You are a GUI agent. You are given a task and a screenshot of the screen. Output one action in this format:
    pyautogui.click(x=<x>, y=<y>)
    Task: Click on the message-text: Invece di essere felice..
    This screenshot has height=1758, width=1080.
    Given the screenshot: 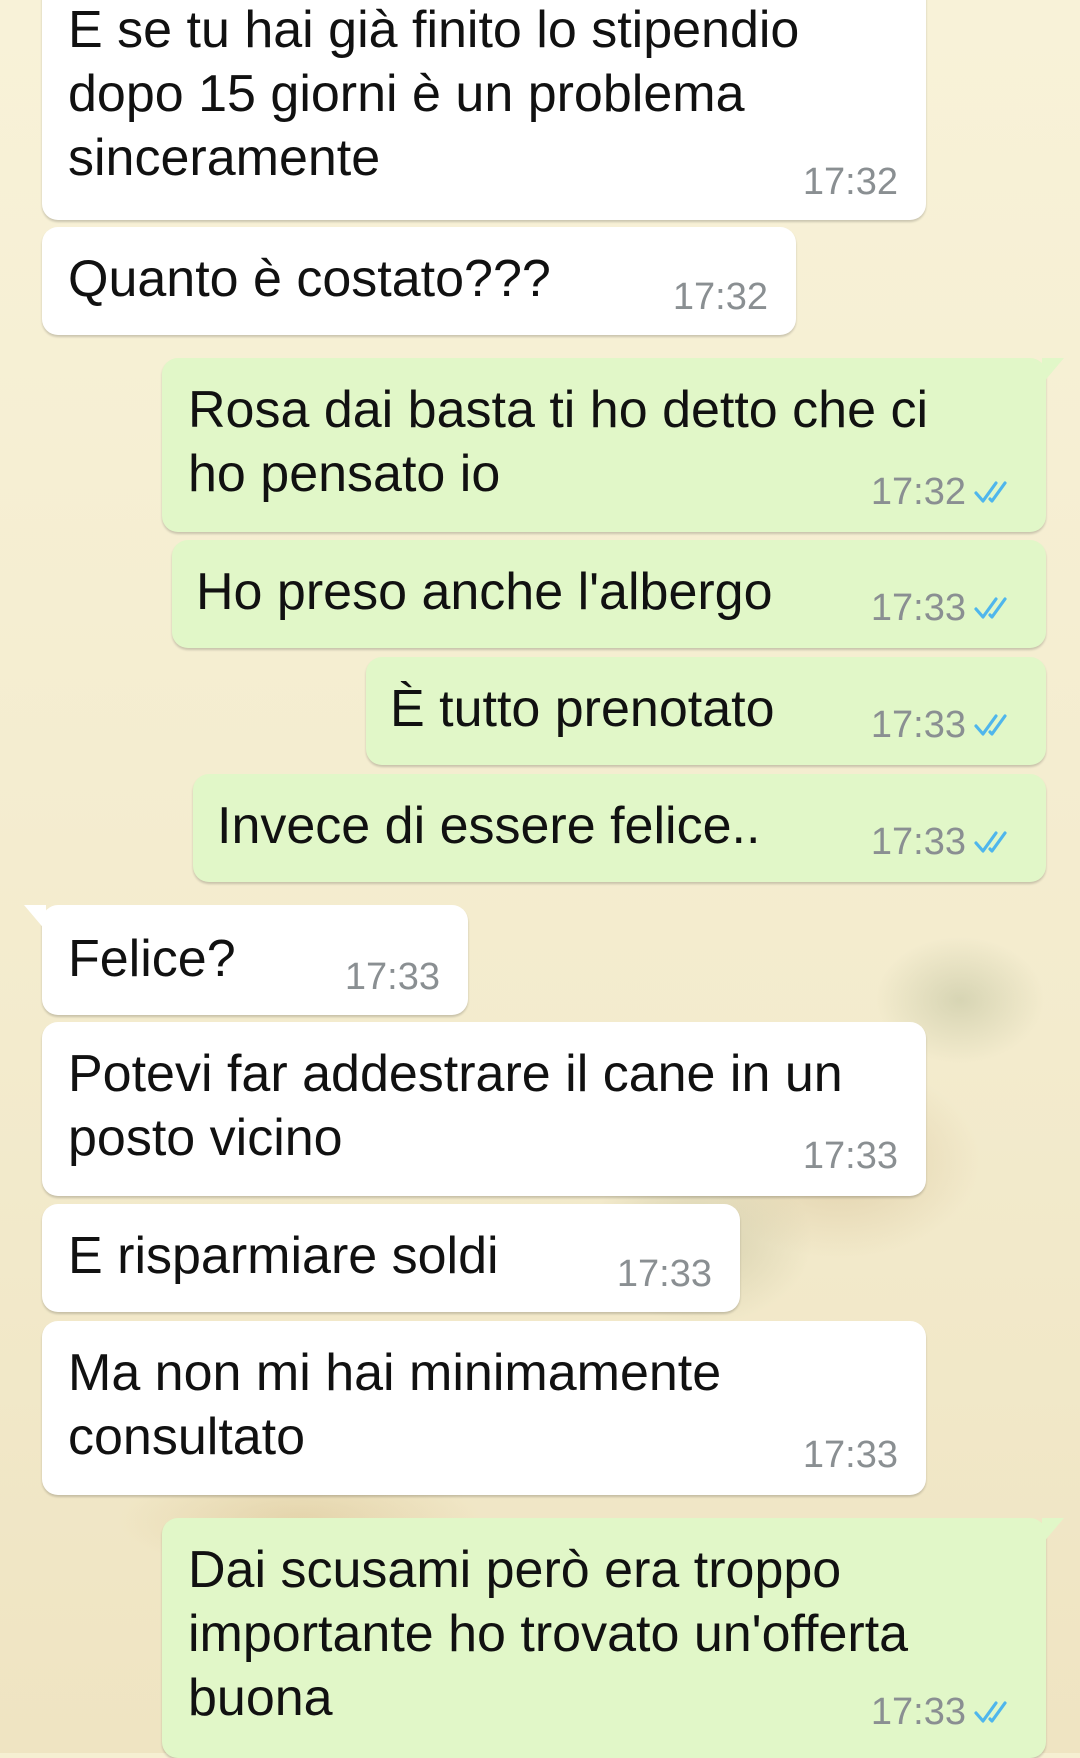 What is the action you would take?
    pyautogui.click(x=489, y=826)
    